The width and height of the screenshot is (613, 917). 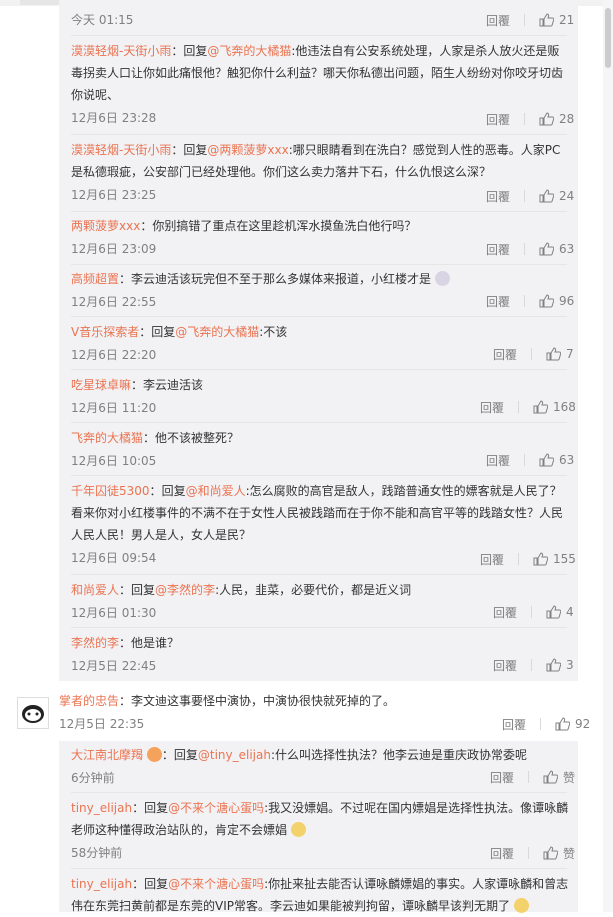 I want to click on like-button: 155, so click(x=554, y=559).